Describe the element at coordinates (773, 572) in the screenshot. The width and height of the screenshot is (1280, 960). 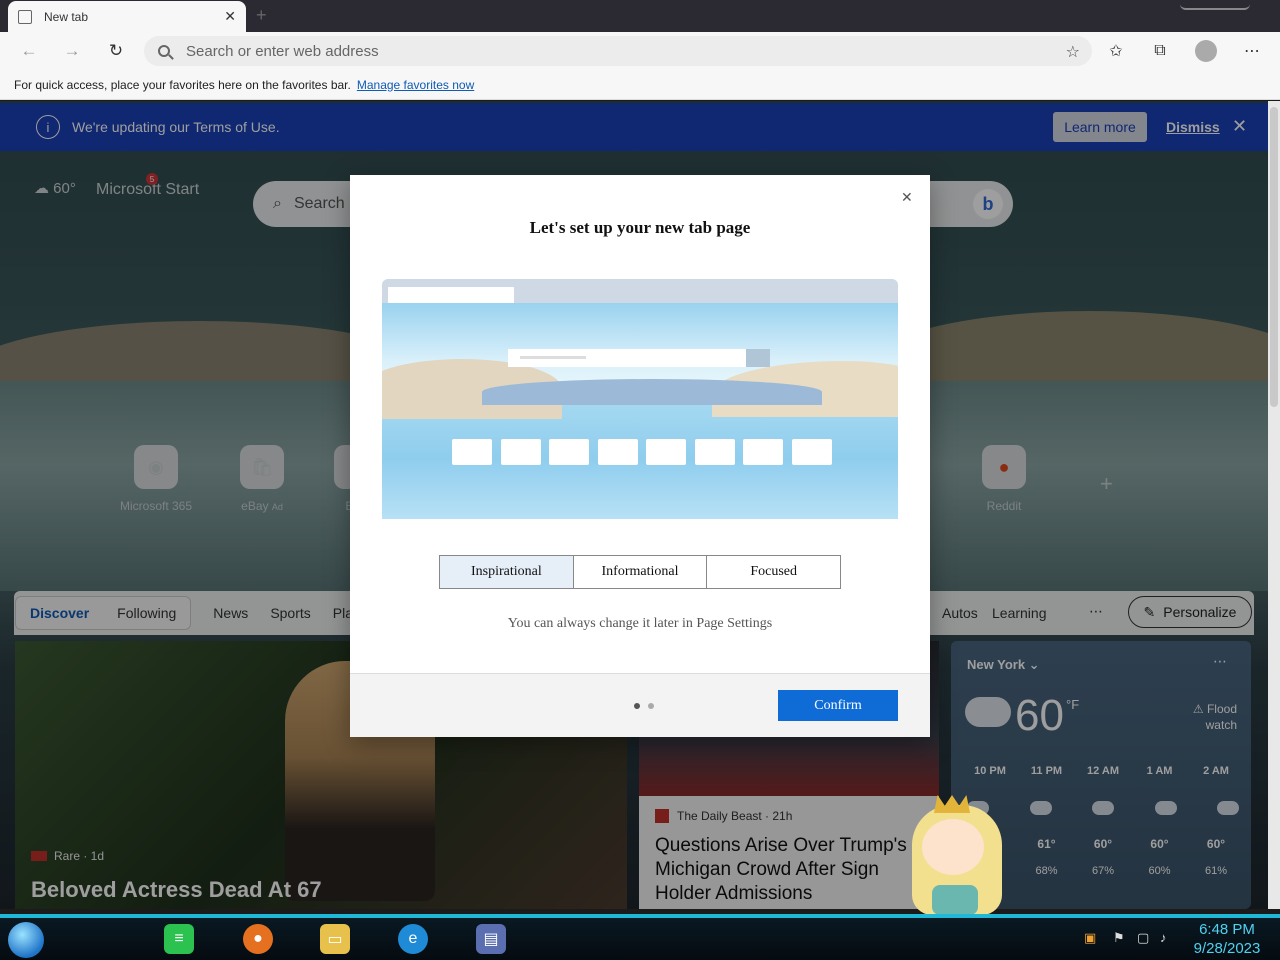
I see `option-focused: Focused` at that location.